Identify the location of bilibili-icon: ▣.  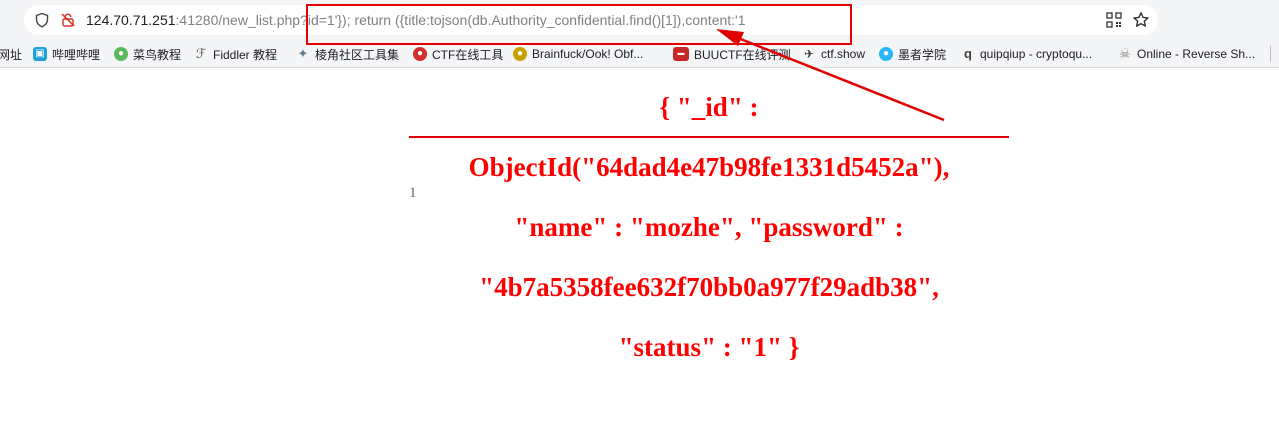
(40, 54).